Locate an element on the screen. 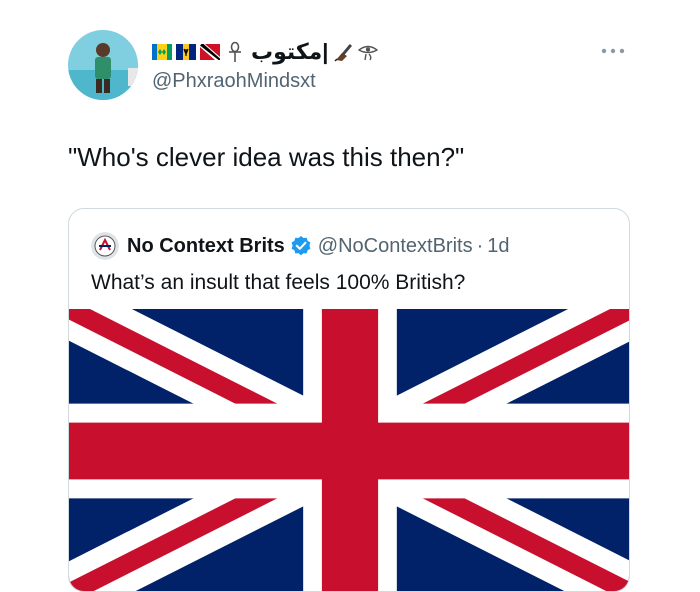  writing-hand-icon is located at coordinates (344, 52).